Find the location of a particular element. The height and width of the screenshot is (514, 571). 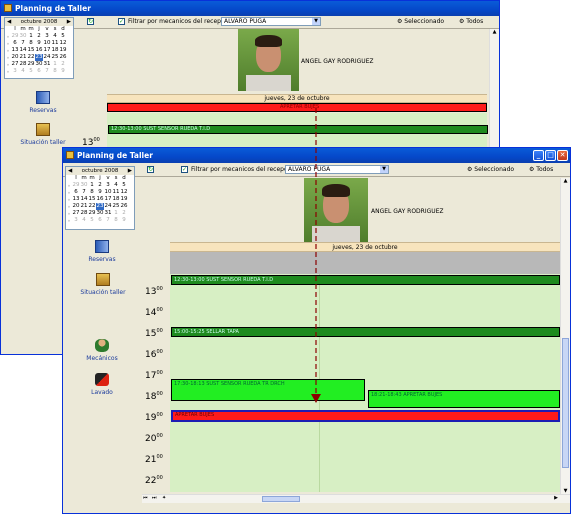

vscroll-thumb is located at coordinates (565, 403).